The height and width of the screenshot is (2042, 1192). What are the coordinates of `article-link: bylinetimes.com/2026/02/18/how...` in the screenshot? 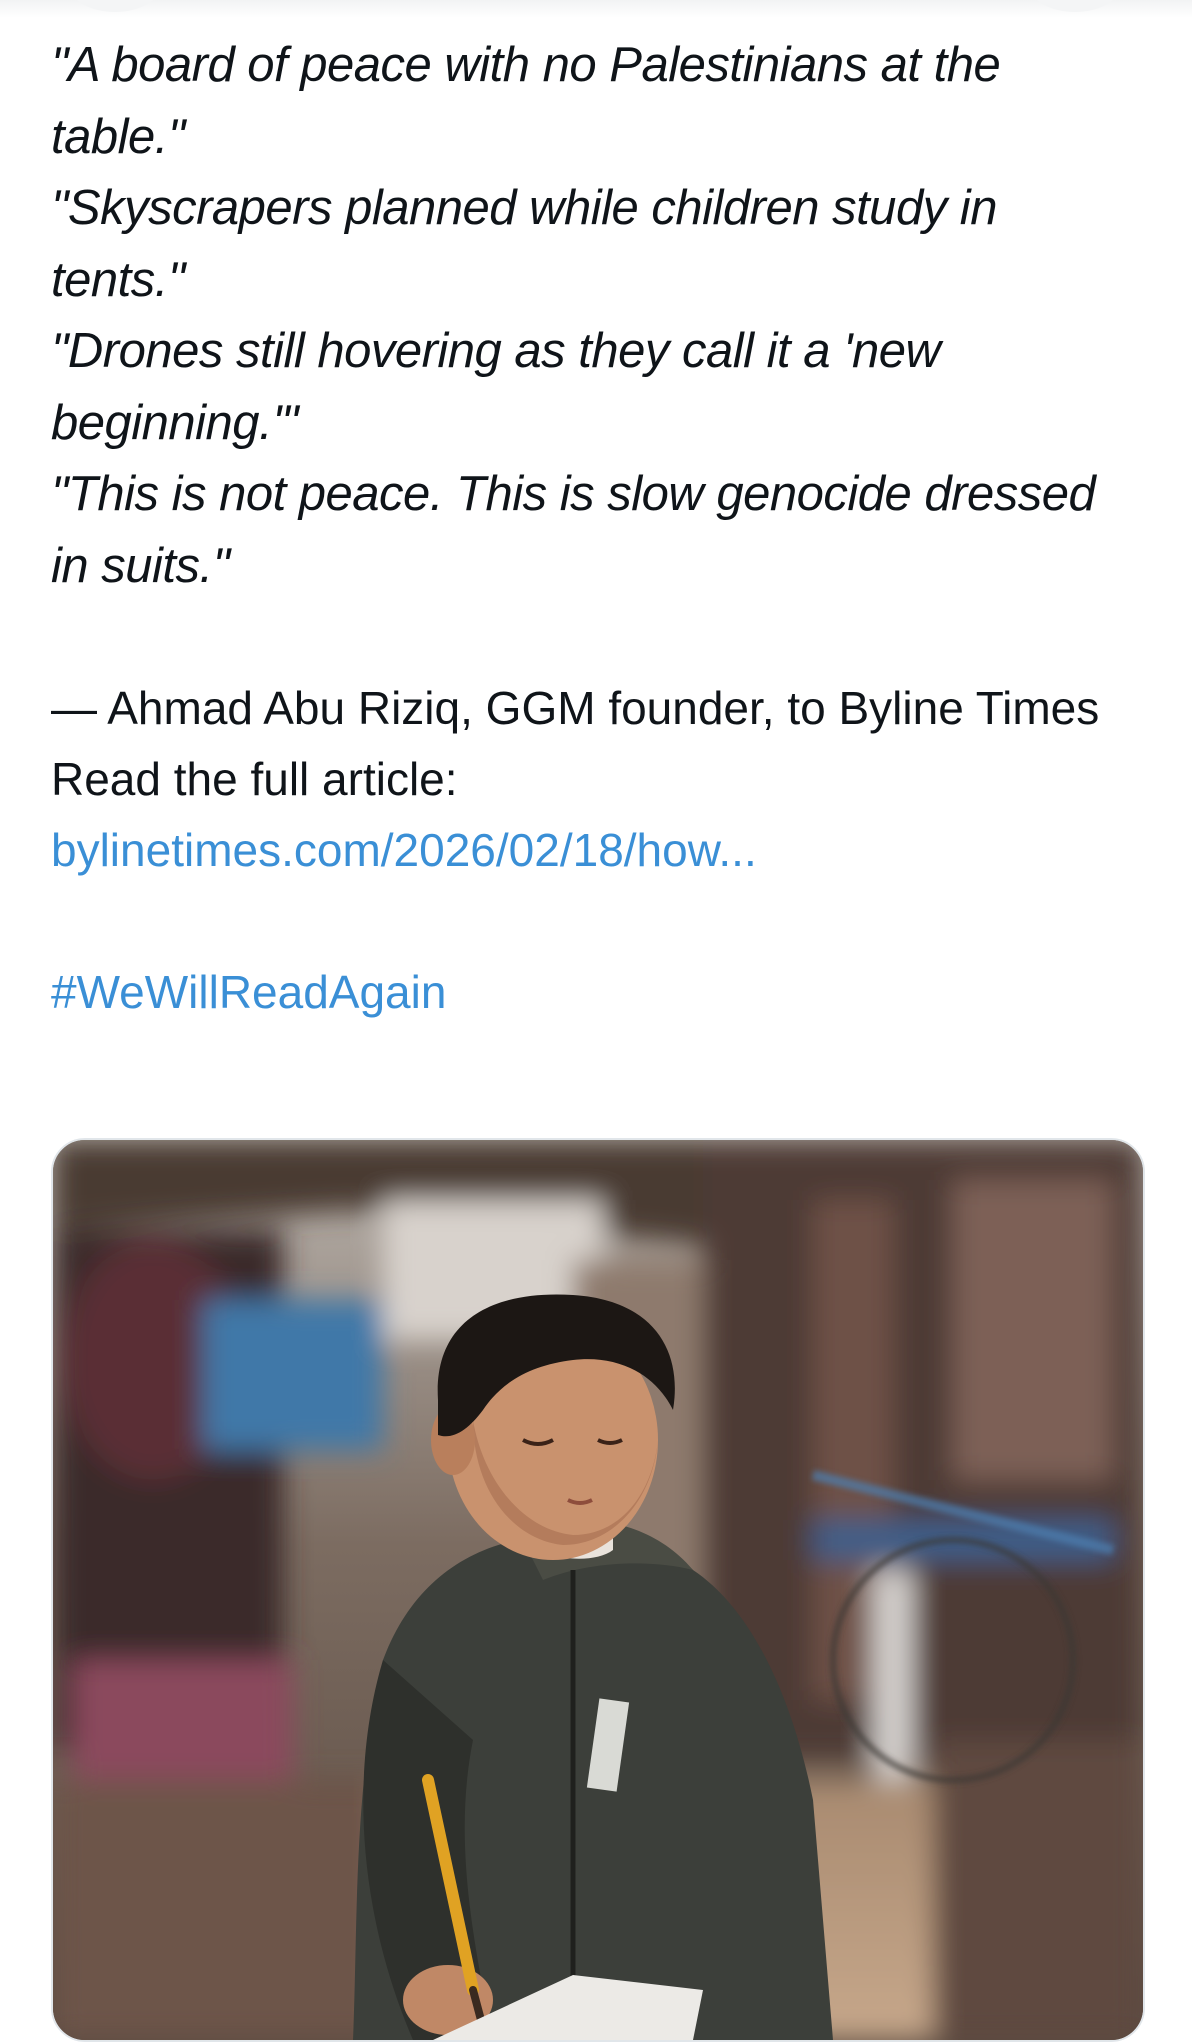 It's located at (601, 850).